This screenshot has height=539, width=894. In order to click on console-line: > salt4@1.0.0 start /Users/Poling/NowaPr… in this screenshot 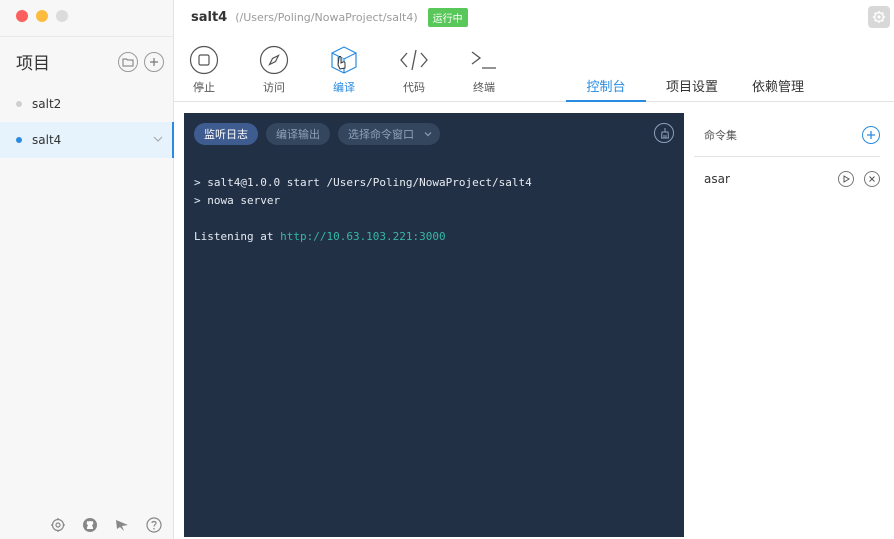, I will do `click(363, 182)`.